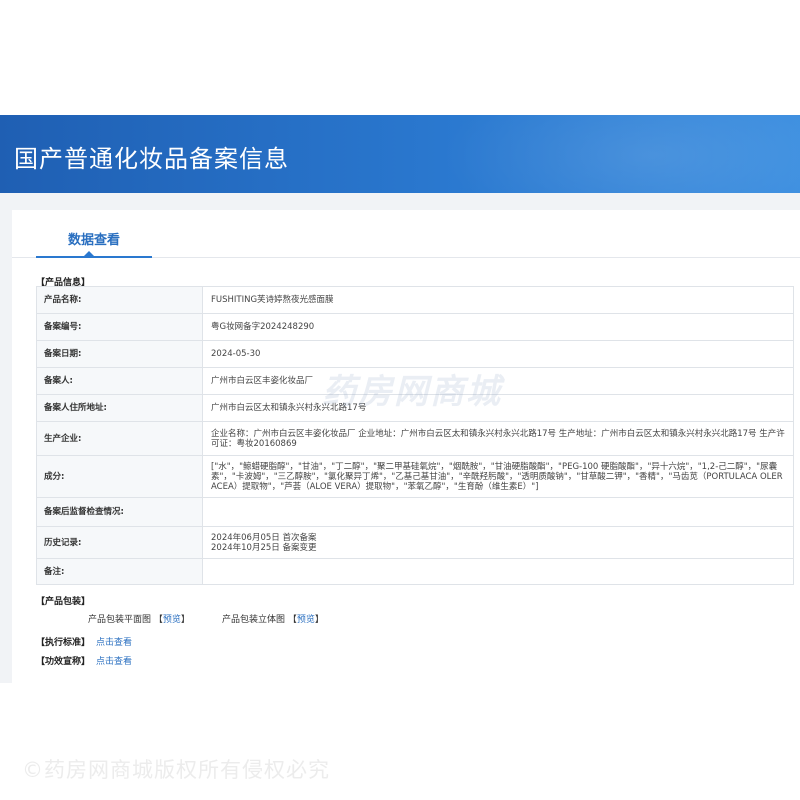  Describe the element at coordinates (119, 476) in the screenshot. I see `row-key-ingredients: 成分:` at that location.